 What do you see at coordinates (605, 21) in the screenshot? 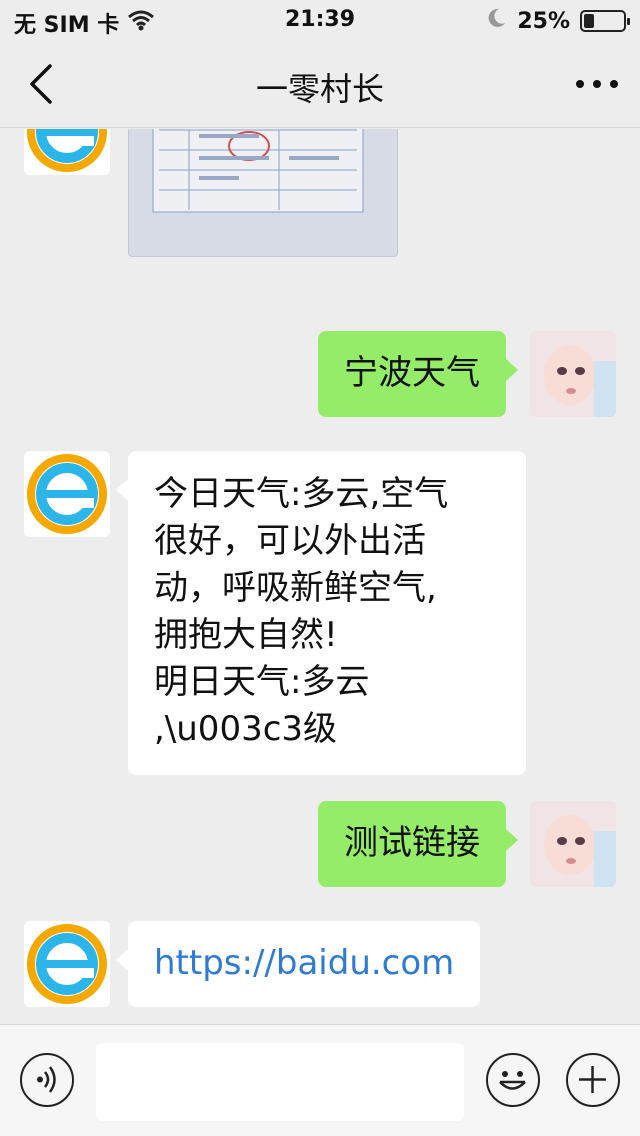
I see `battery-icon` at bounding box center [605, 21].